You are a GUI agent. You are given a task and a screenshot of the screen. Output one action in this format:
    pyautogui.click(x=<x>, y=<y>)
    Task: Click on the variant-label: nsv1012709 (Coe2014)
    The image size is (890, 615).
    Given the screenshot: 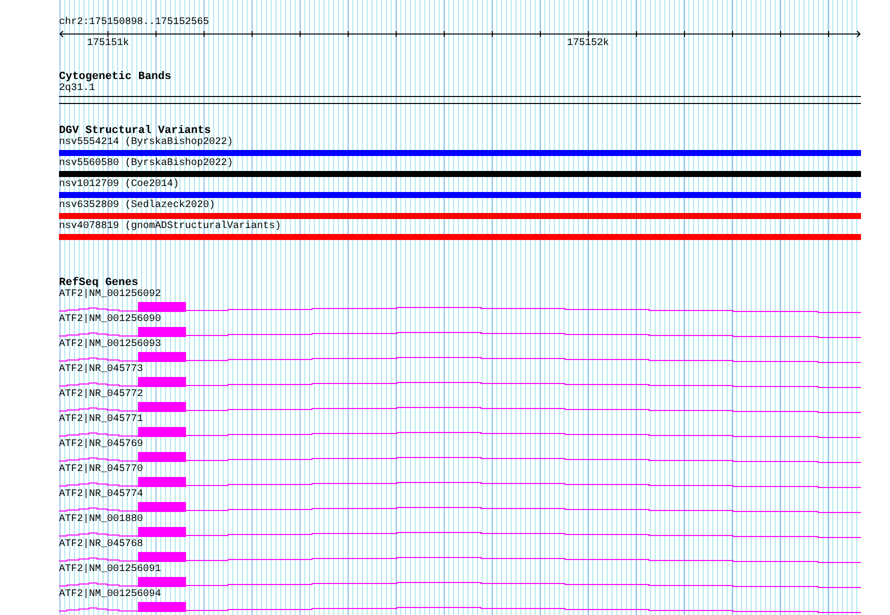 What is the action you would take?
    pyautogui.click(x=119, y=185)
    